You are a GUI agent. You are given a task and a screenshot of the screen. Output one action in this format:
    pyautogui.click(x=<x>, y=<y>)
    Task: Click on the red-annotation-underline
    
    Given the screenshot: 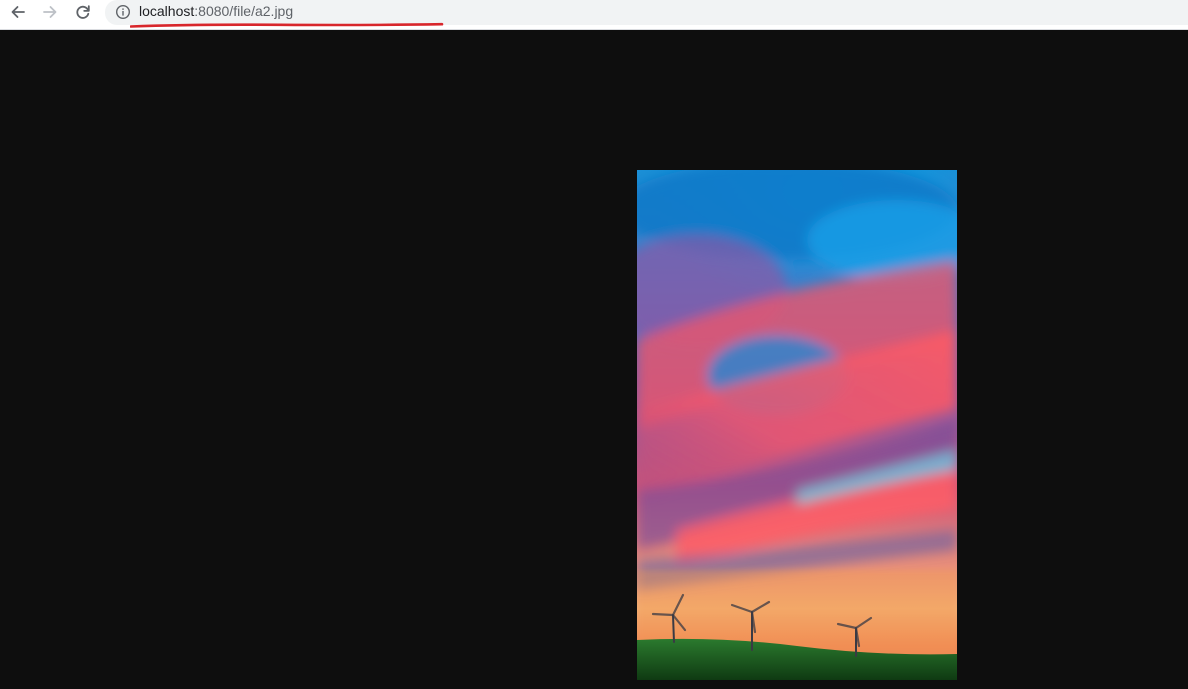 What is the action you would take?
    pyautogui.click(x=287, y=25)
    